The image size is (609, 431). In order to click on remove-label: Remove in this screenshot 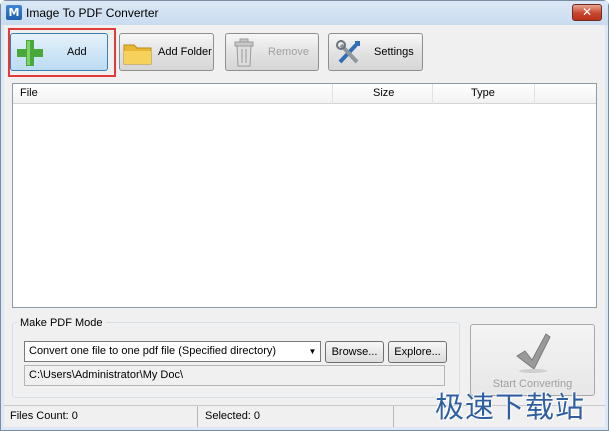, I will do `click(288, 52)`.